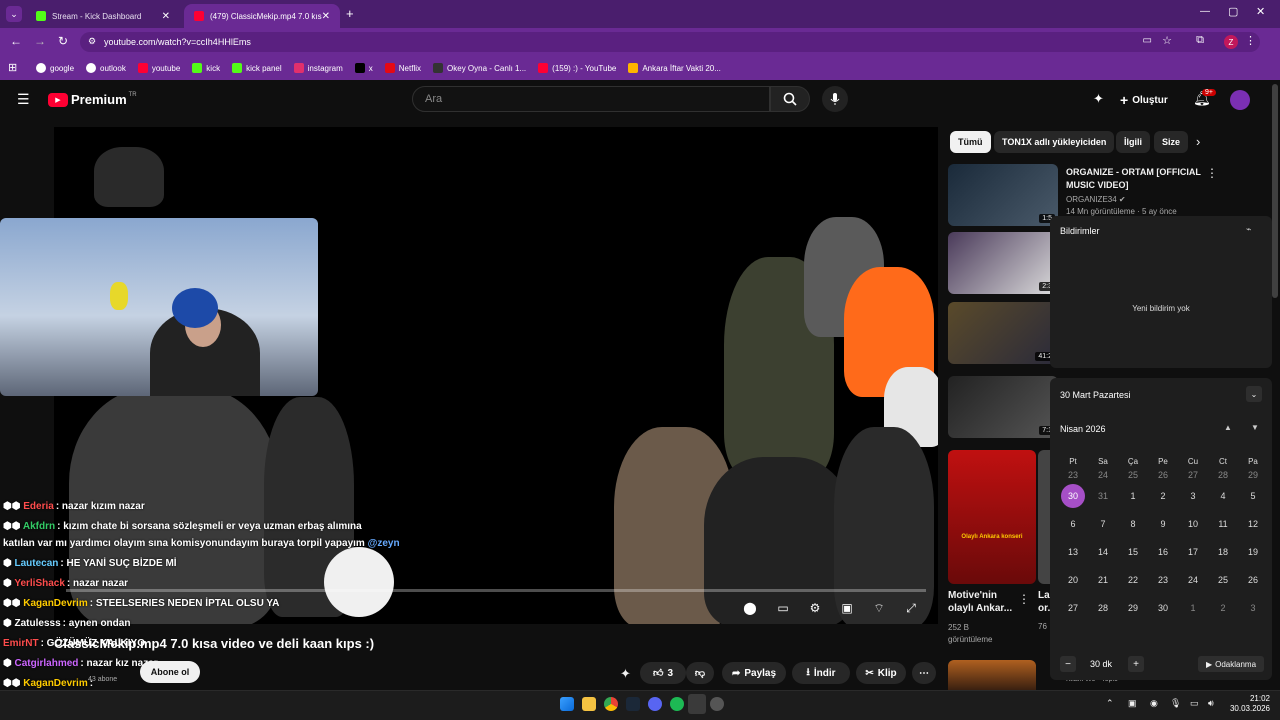  Describe the element at coordinates (103, 16) in the screenshot. I see `tab-kick-dashboard: Stream - Kick Dashboard ✕` at that location.